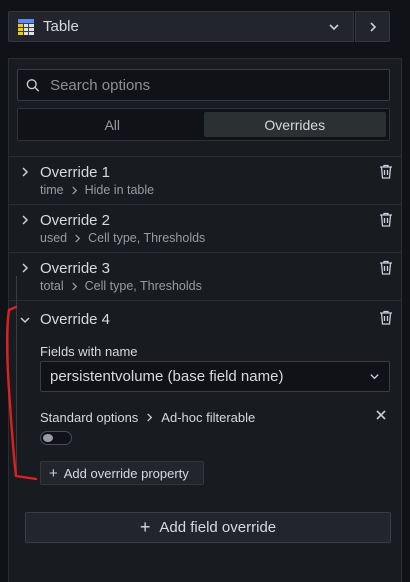  I want to click on adhoc-filterable-toggle, so click(56, 438).